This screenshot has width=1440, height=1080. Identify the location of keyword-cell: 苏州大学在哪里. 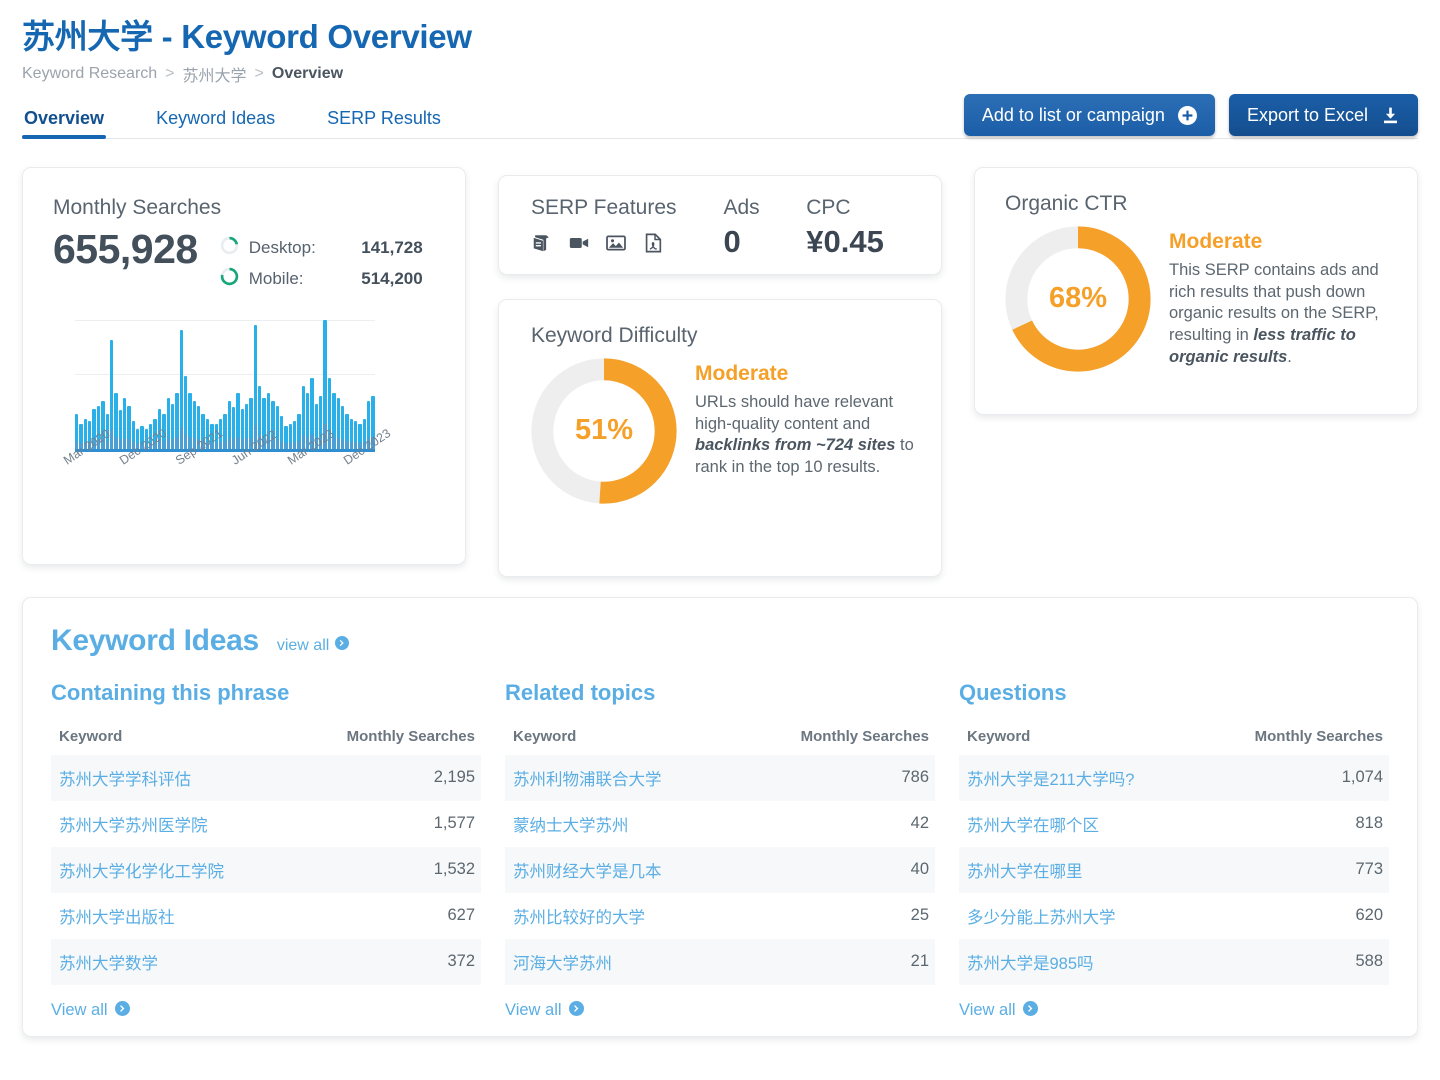
(1066, 870).